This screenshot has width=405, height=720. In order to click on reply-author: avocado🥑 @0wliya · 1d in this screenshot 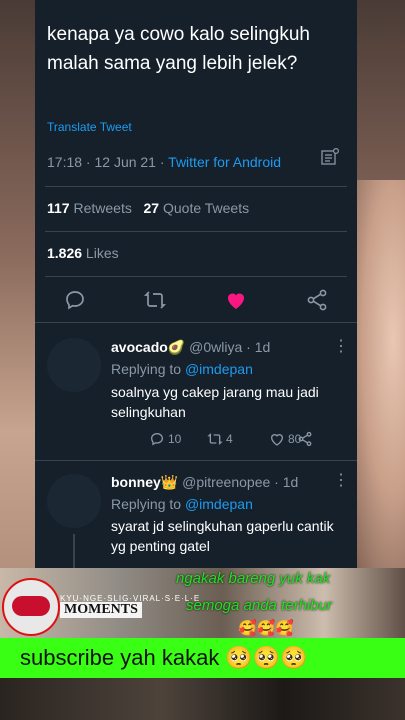, I will do `click(190, 347)`.